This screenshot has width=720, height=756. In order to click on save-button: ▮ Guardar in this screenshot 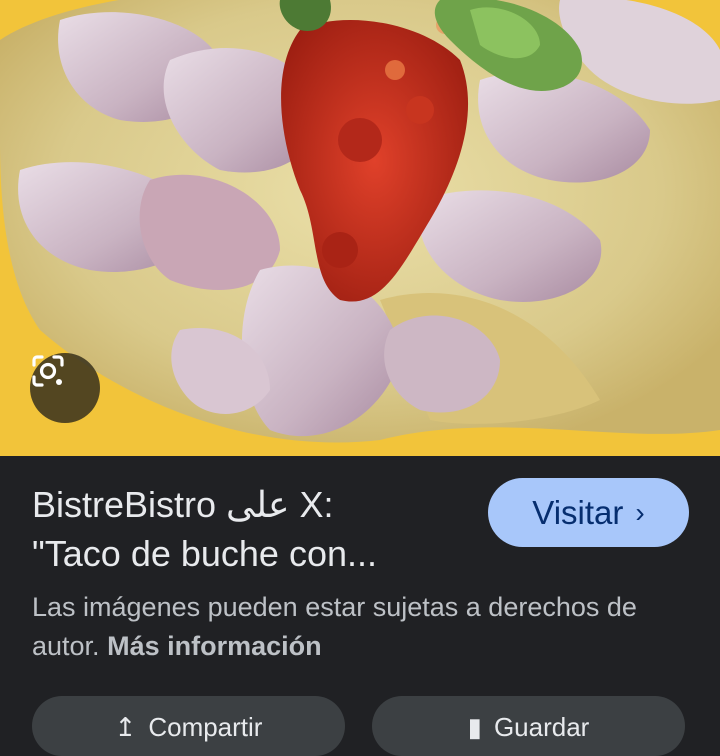, I will do `click(528, 726)`.